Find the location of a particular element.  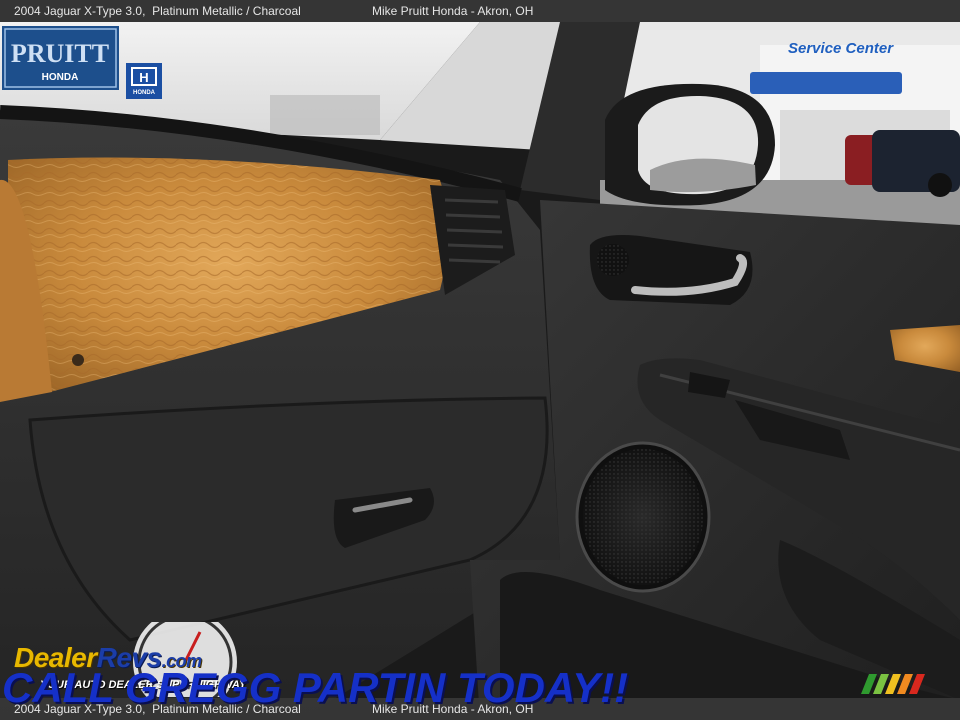

dealer-logo-sub: HONDA is located at coordinates (60, 77).